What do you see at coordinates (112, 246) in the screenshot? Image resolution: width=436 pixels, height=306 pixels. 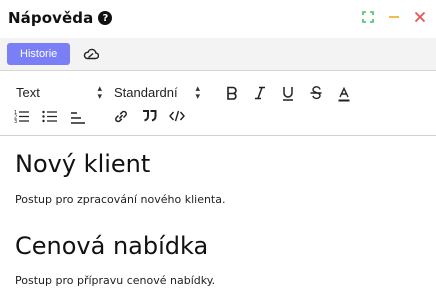 I see `section-heading: Cenová nabídka` at bounding box center [112, 246].